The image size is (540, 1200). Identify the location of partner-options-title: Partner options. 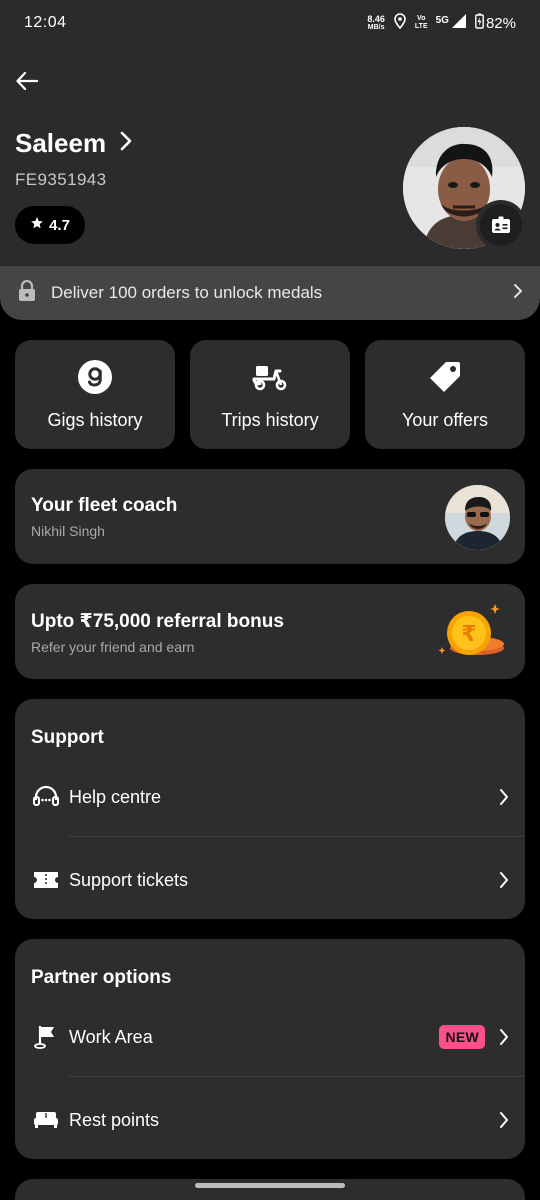
(101, 977).